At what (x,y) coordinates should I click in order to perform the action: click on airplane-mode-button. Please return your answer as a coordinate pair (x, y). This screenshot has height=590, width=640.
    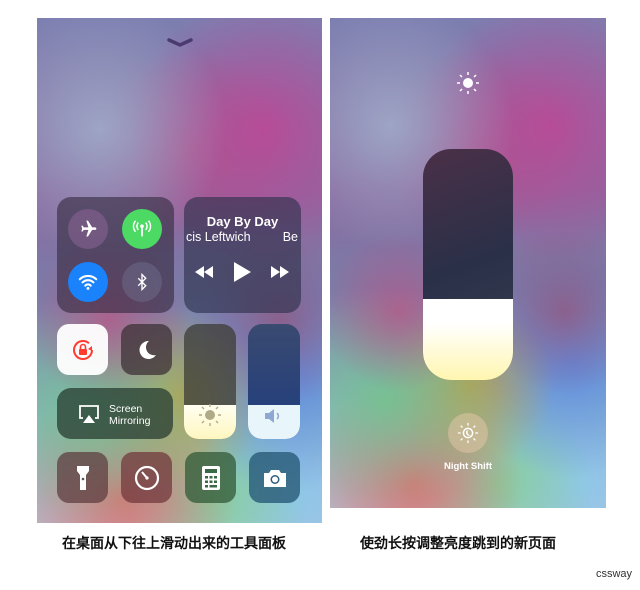
    Looking at the image, I should click on (88, 229).